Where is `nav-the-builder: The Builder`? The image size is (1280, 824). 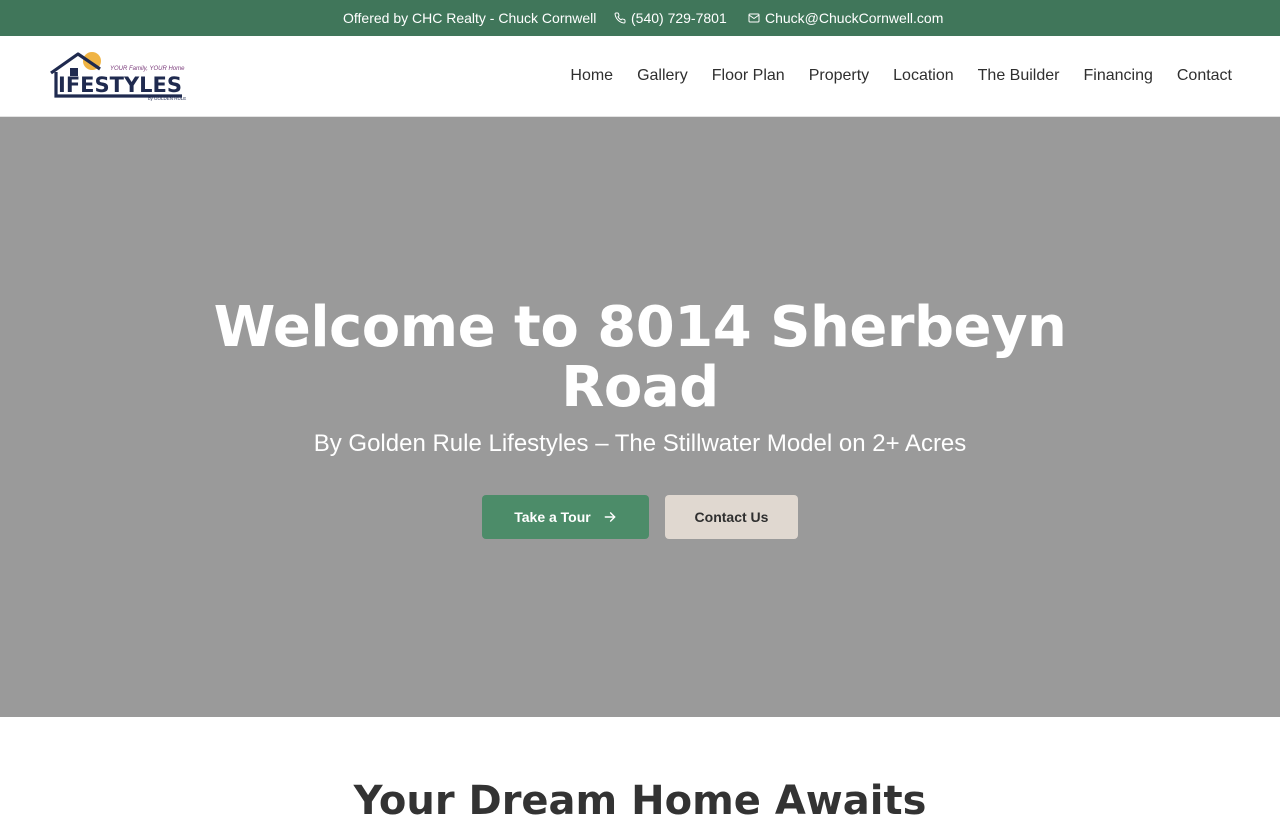
nav-the-builder: The Builder is located at coordinates (1019, 76).